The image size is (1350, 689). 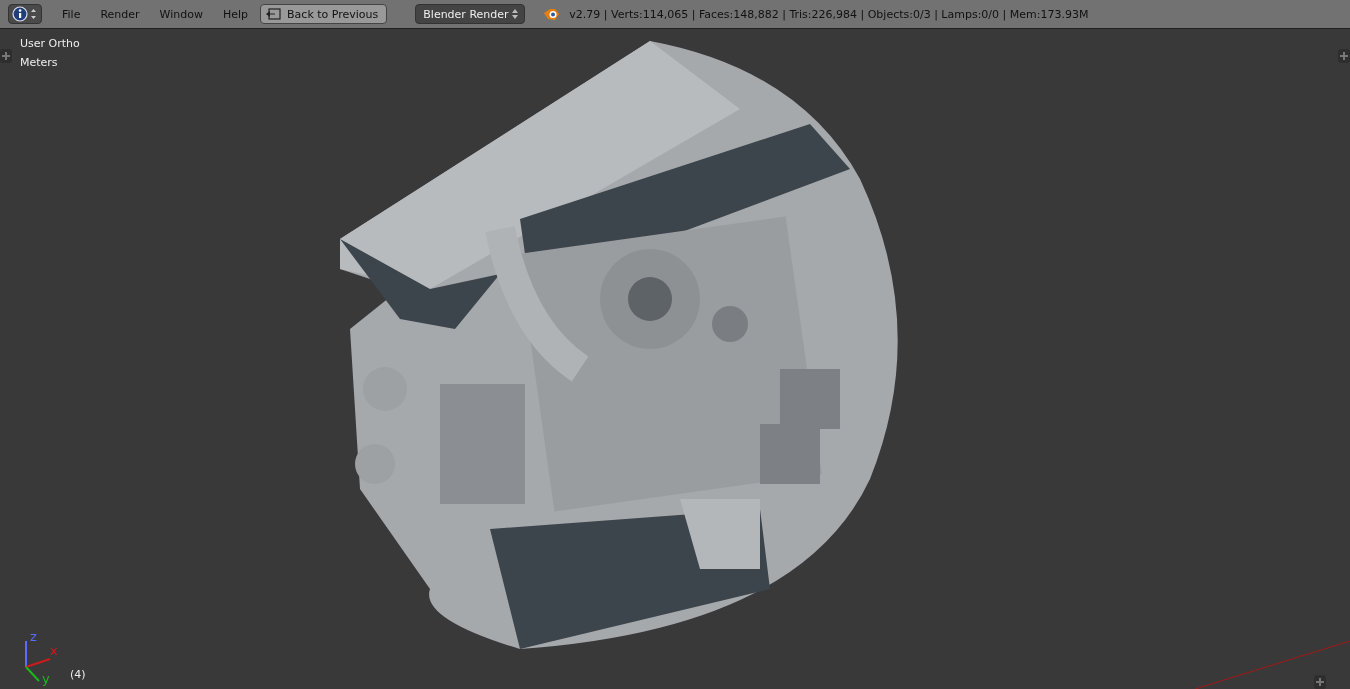 What do you see at coordinates (46, 678) in the screenshot?
I see `axis-label: y` at bounding box center [46, 678].